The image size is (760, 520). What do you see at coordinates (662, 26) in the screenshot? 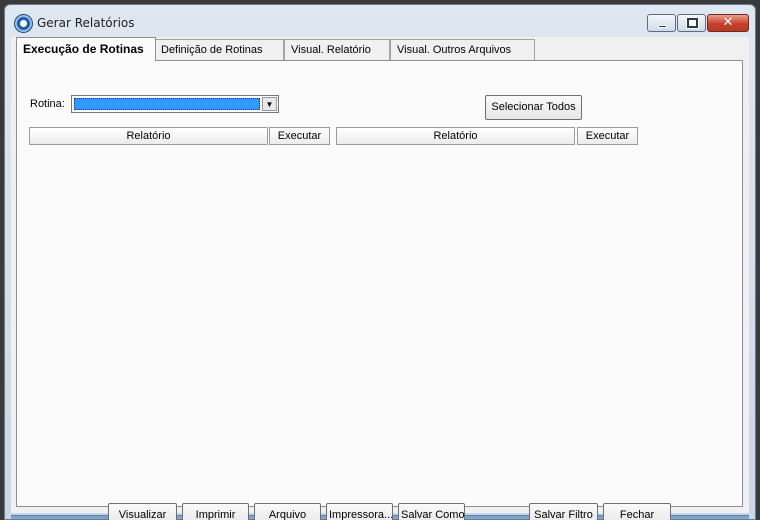
I see `minimize-icon` at bounding box center [662, 26].